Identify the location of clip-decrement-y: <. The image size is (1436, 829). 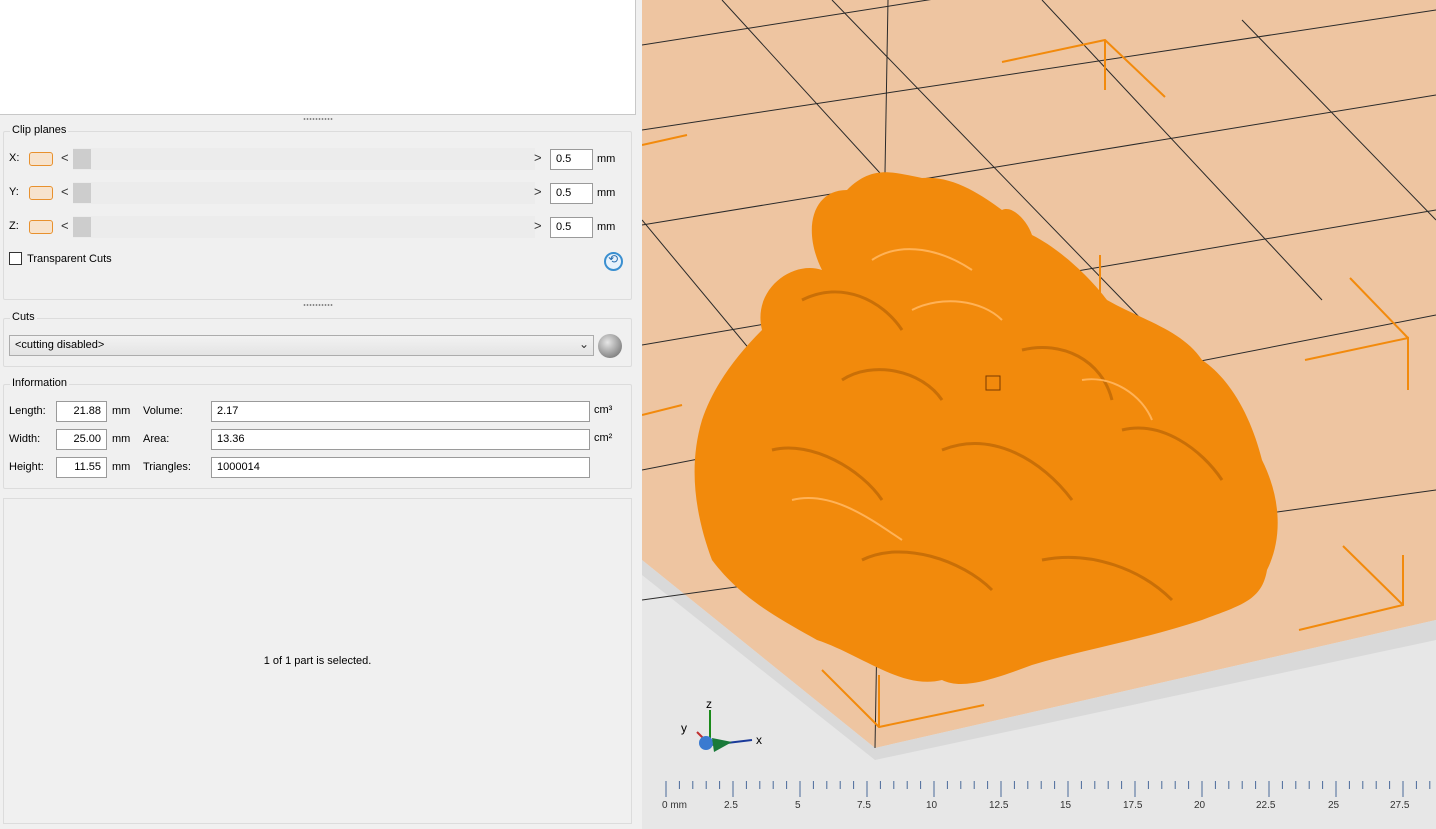
(65, 191).